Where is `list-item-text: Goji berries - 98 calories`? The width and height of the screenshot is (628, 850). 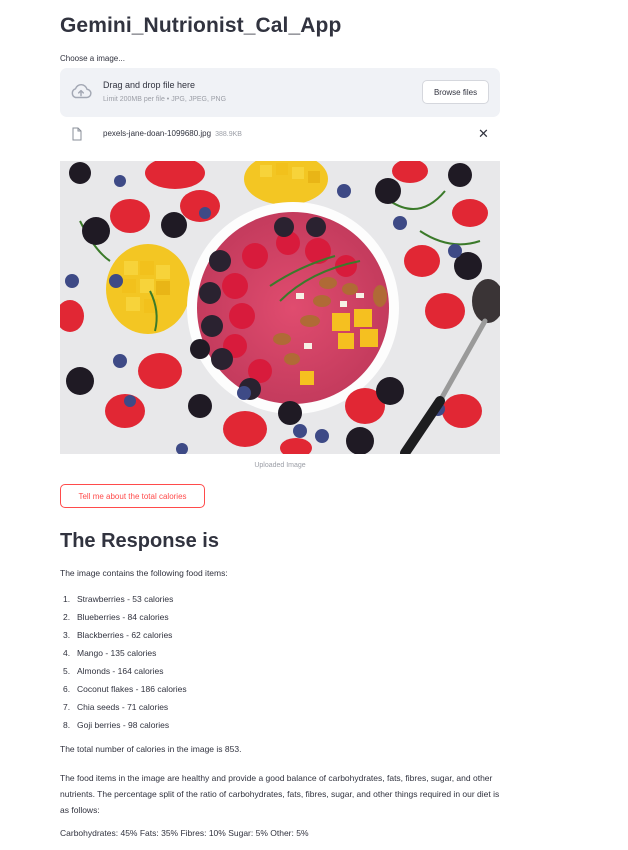
list-item-text: Goji berries - 98 calories is located at coordinates (123, 725).